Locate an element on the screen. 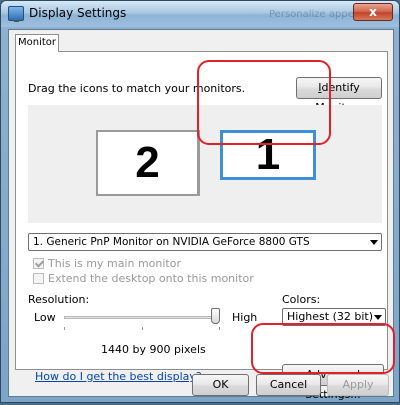 Image resolution: width=400 pixels, height=405 pixels. resolution-label: Resolution: is located at coordinates (59, 299).